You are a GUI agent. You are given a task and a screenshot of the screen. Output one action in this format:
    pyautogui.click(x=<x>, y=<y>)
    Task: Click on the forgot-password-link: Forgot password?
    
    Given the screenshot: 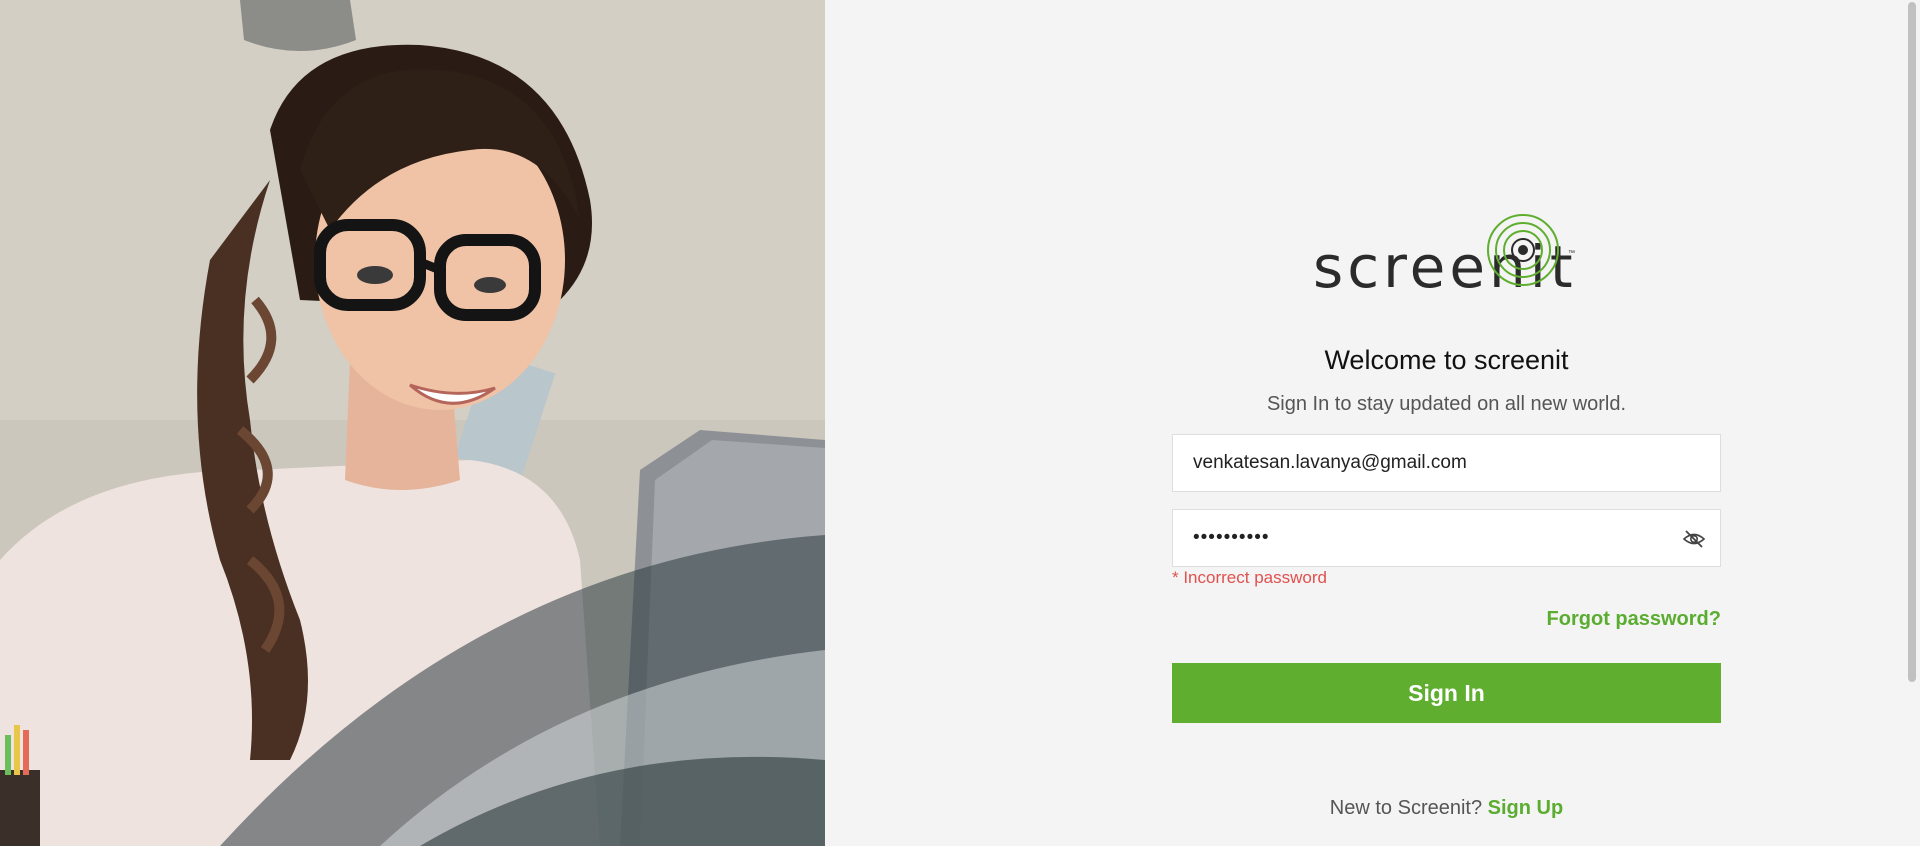 What is the action you would take?
    pyautogui.click(x=1634, y=619)
    